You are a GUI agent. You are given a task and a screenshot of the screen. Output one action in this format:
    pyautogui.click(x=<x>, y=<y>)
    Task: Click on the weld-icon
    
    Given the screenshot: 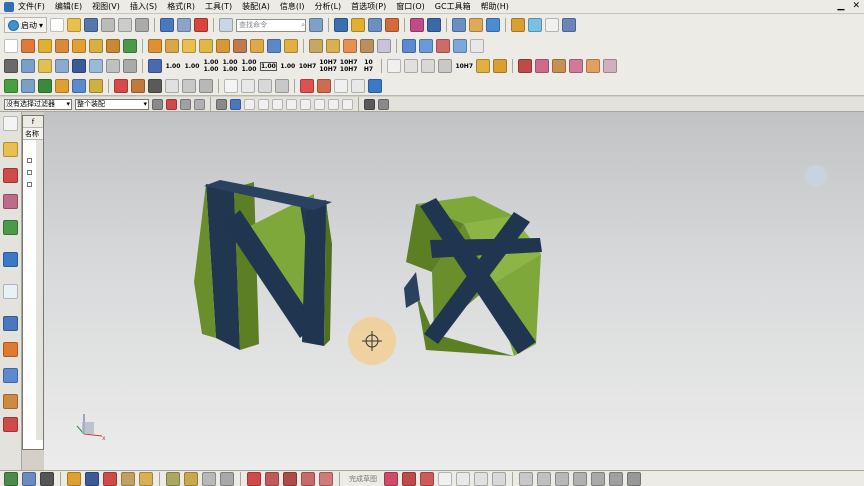 What is the action you would take?
    pyautogui.click(x=483, y=66)
    